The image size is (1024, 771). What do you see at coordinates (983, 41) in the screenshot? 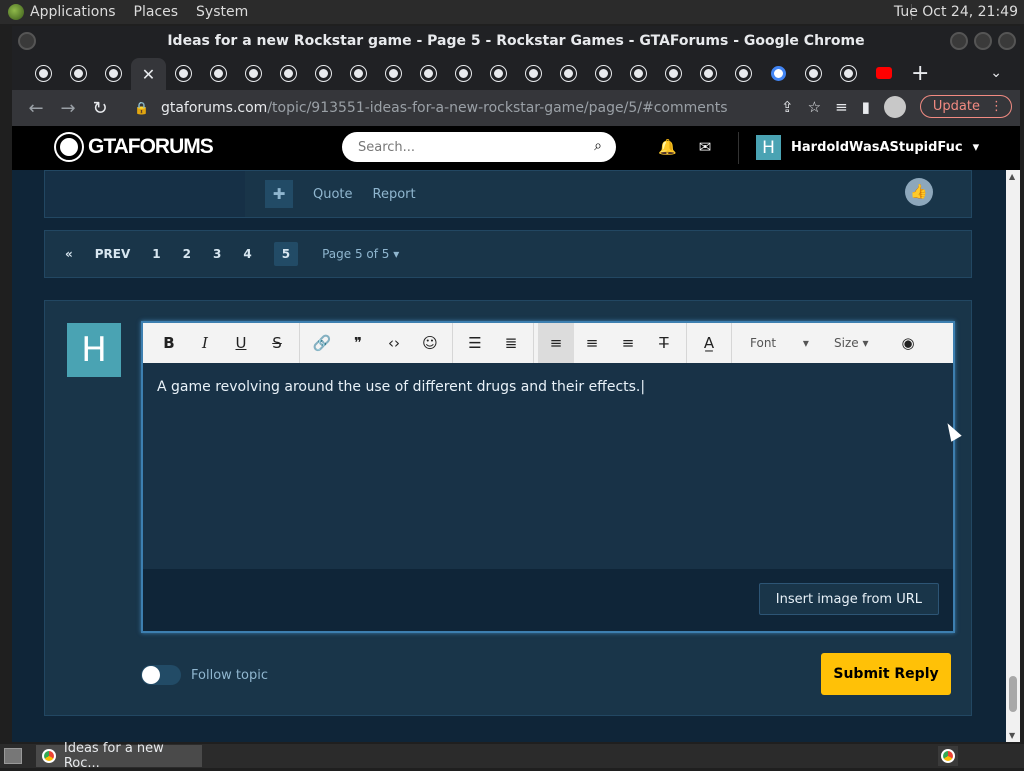
I see `maximize-icon` at bounding box center [983, 41].